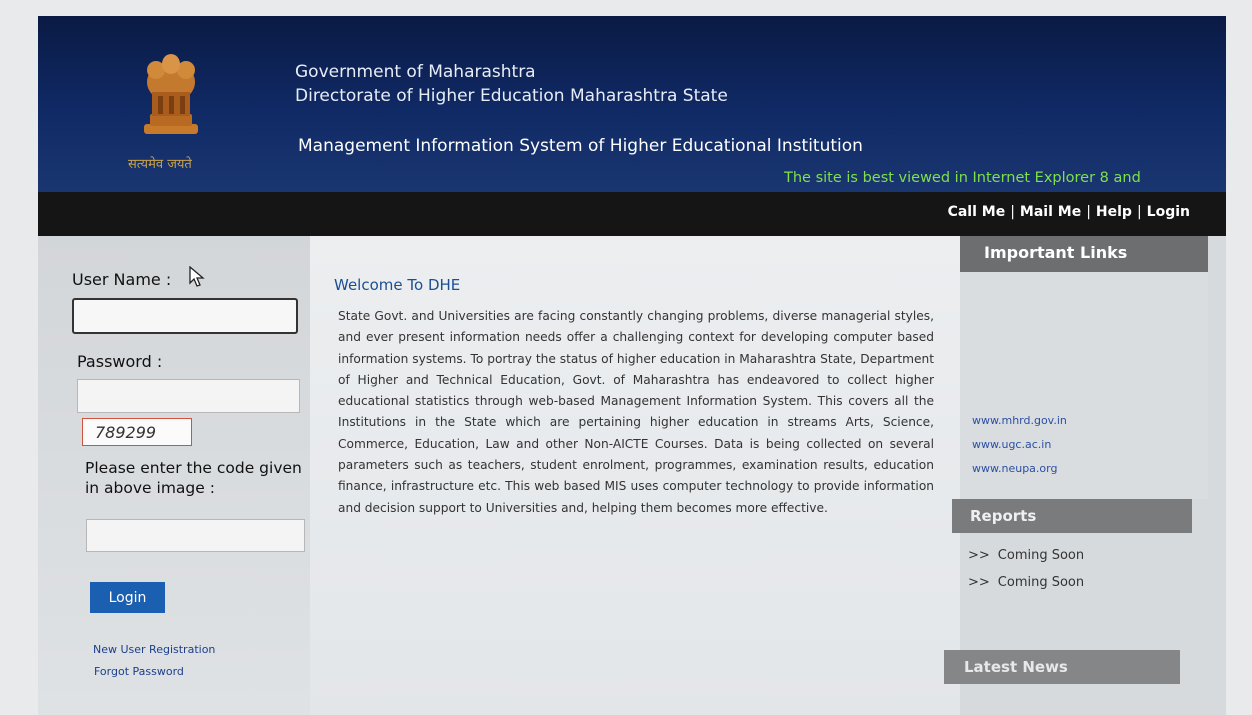 This screenshot has width=1252, height=715. What do you see at coordinates (1114, 212) in the screenshot?
I see `help-link: Help` at bounding box center [1114, 212].